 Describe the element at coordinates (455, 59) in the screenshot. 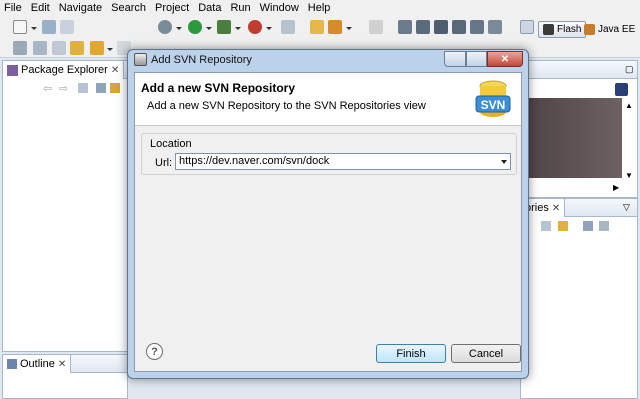

I see `minimize-window-button` at that location.